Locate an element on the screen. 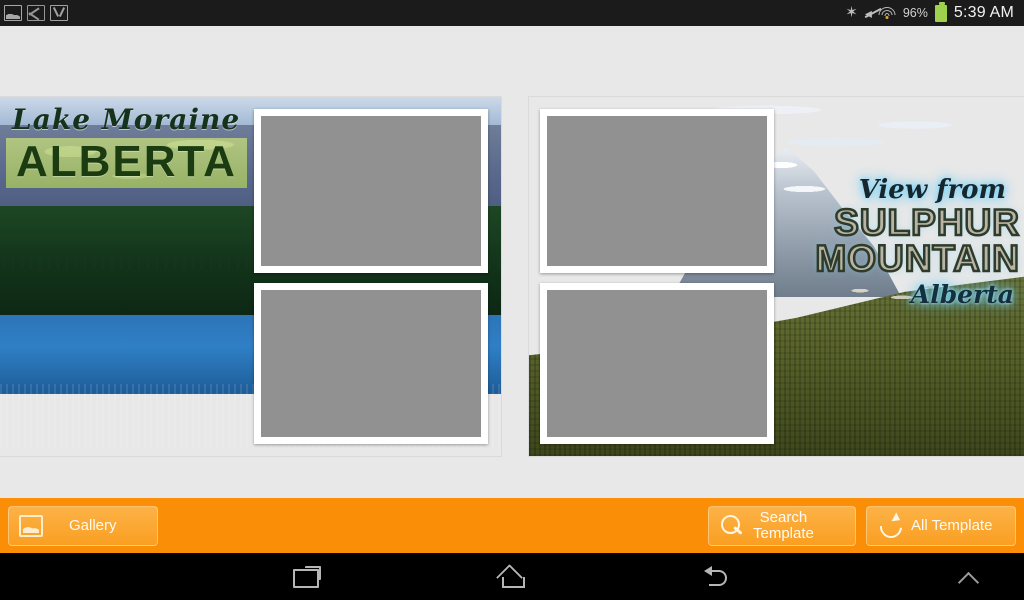 The width and height of the screenshot is (1024, 600). nav-button-back is located at coordinates (716, 576).